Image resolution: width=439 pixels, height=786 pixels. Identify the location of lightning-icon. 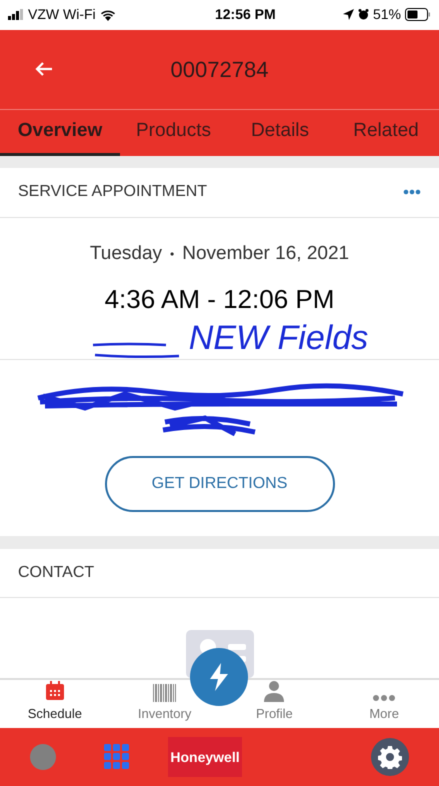
(219, 677).